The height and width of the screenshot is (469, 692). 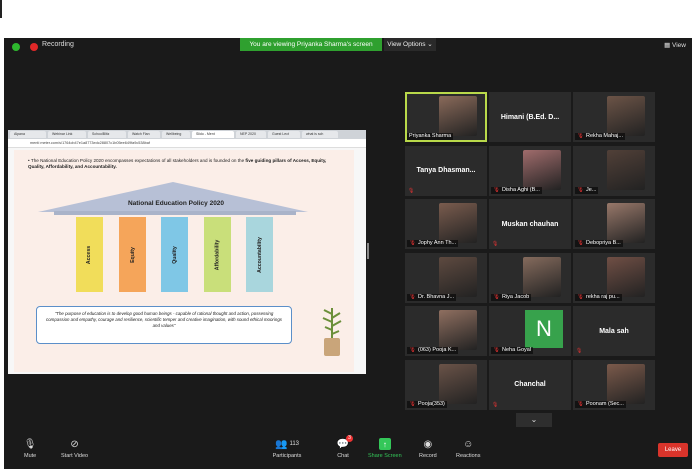 I want to click on browser-tab: Webinar Link, so click(x=67, y=134).